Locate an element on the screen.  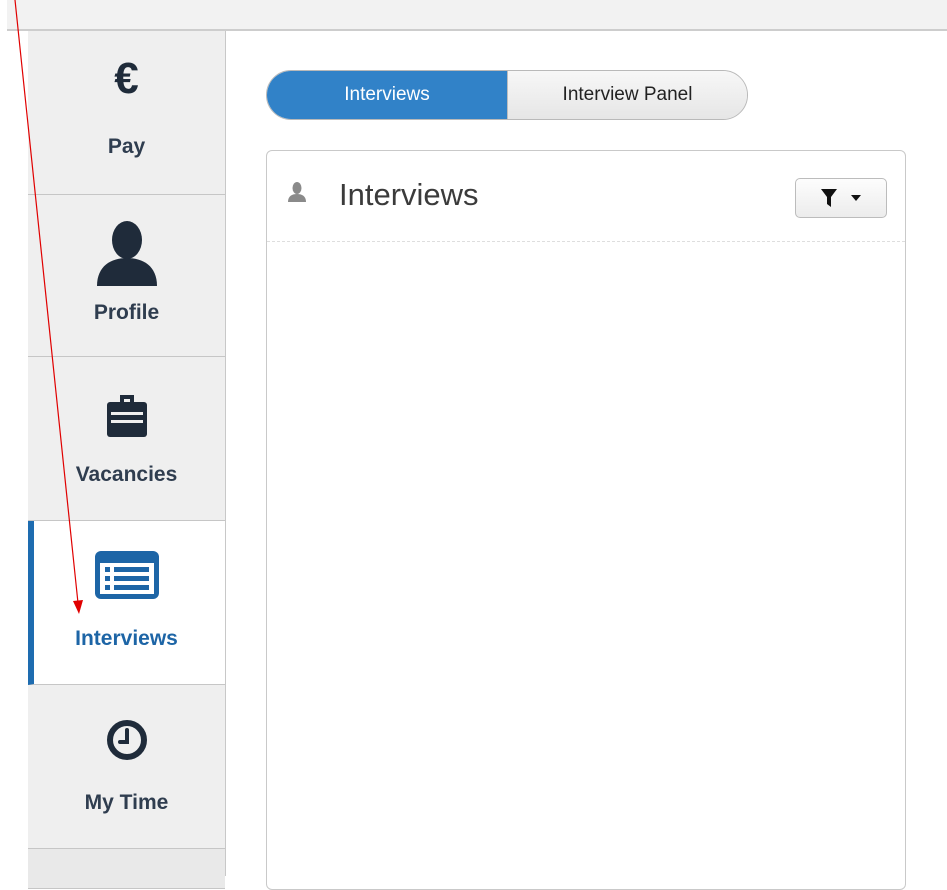
sidebar-item-profile: Profile is located at coordinates (126, 276).